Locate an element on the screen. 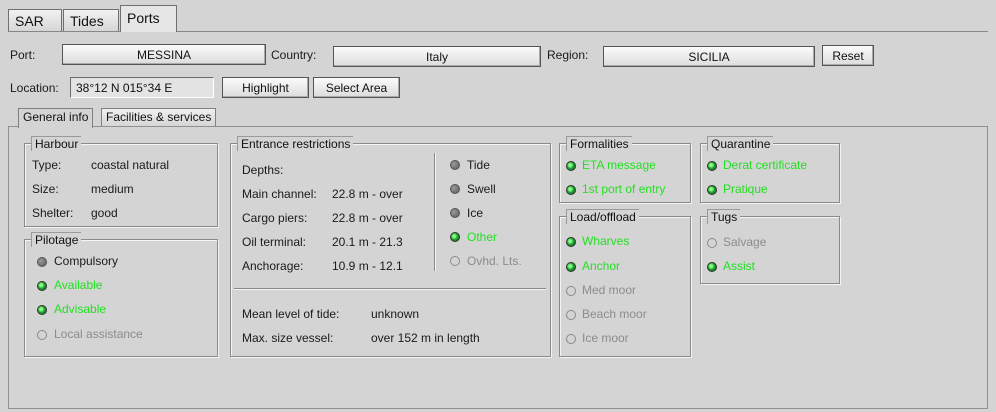 This screenshot has width=996, height=412. tab-general-info: General info is located at coordinates (56, 118).